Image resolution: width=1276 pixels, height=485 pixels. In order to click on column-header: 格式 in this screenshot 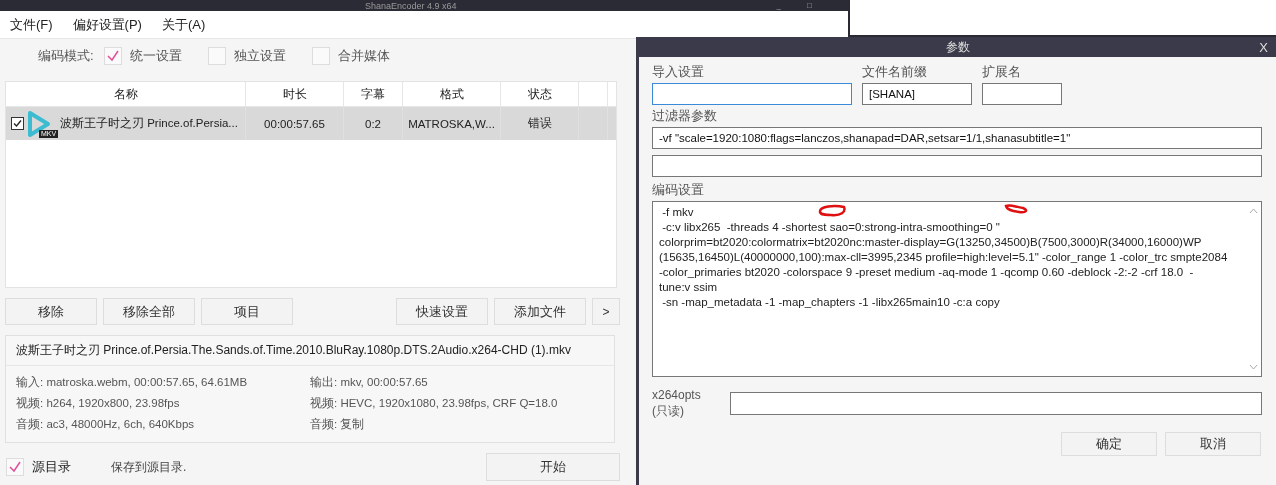, I will do `click(452, 94)`.